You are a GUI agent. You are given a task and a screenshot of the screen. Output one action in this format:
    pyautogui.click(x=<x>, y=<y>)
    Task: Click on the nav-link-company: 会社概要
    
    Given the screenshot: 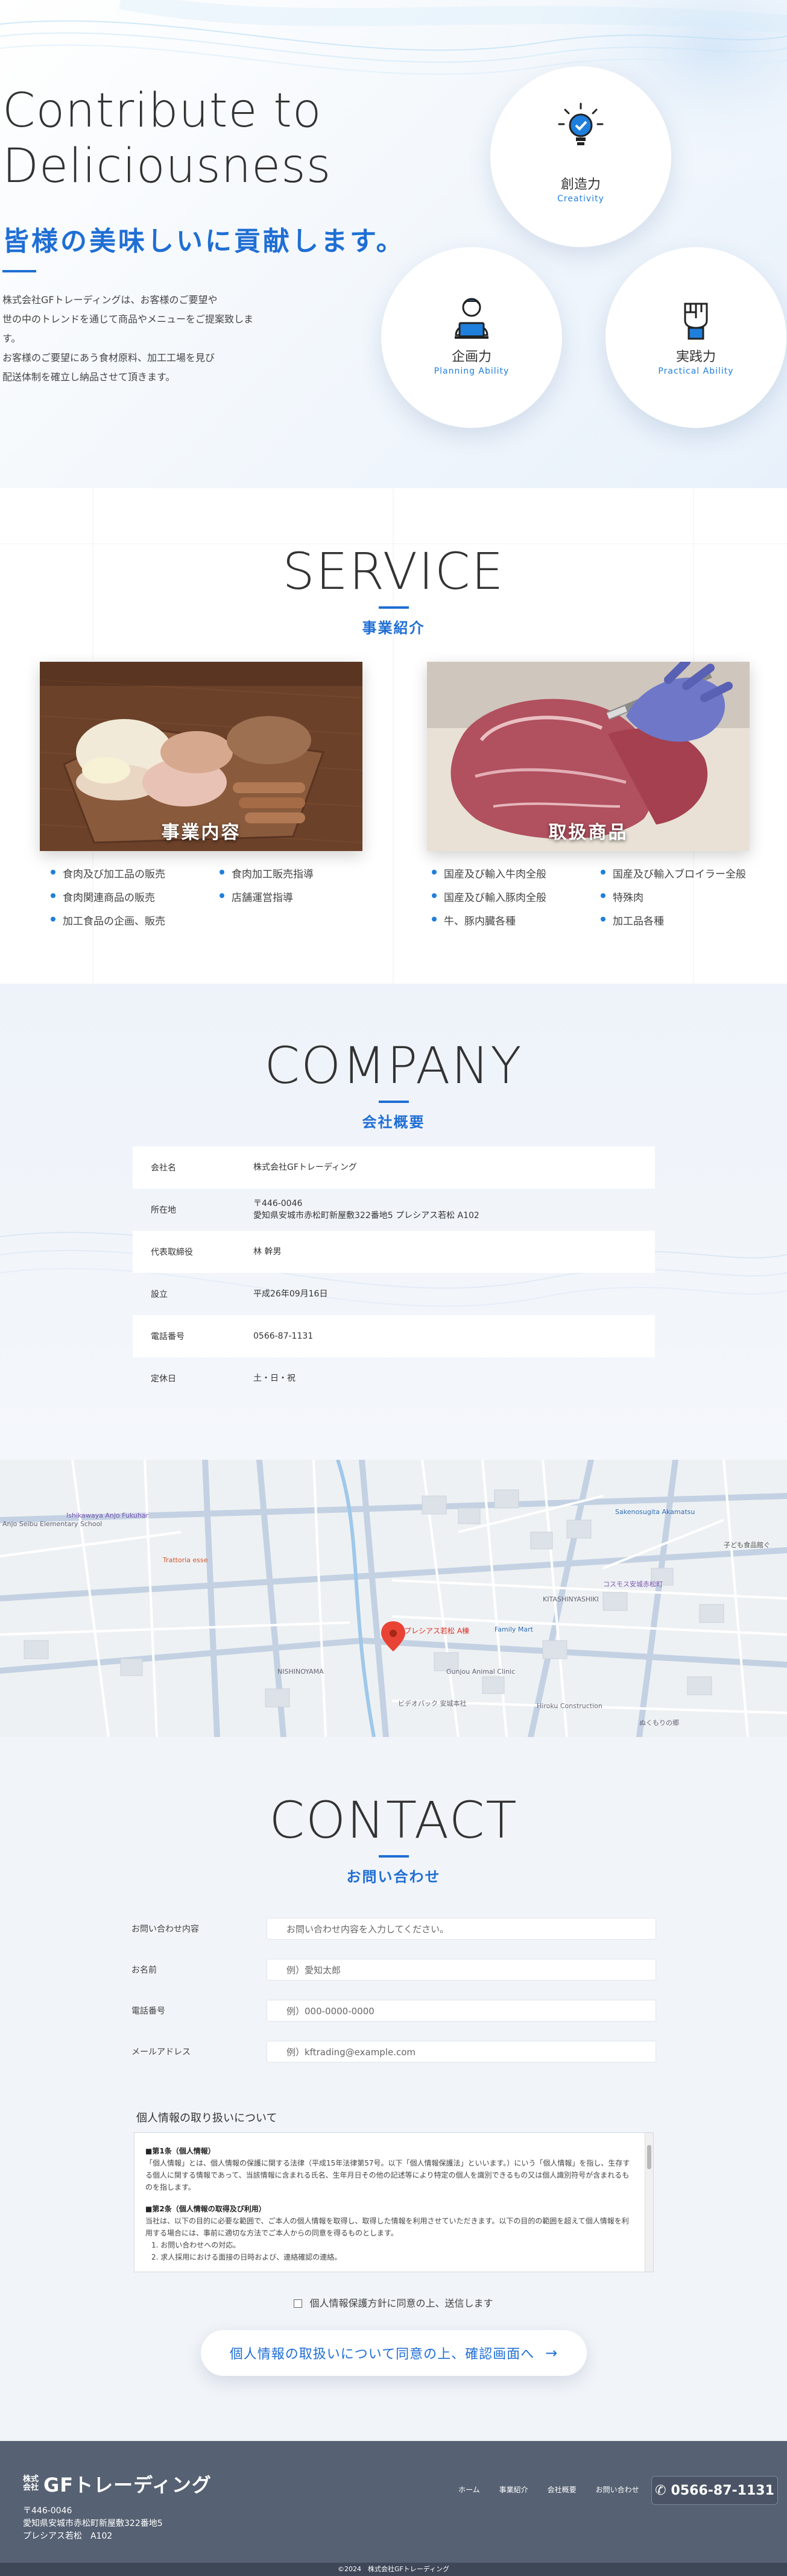 What is the action you would take?
    pyautogui.click(x=562, y=2489)
    